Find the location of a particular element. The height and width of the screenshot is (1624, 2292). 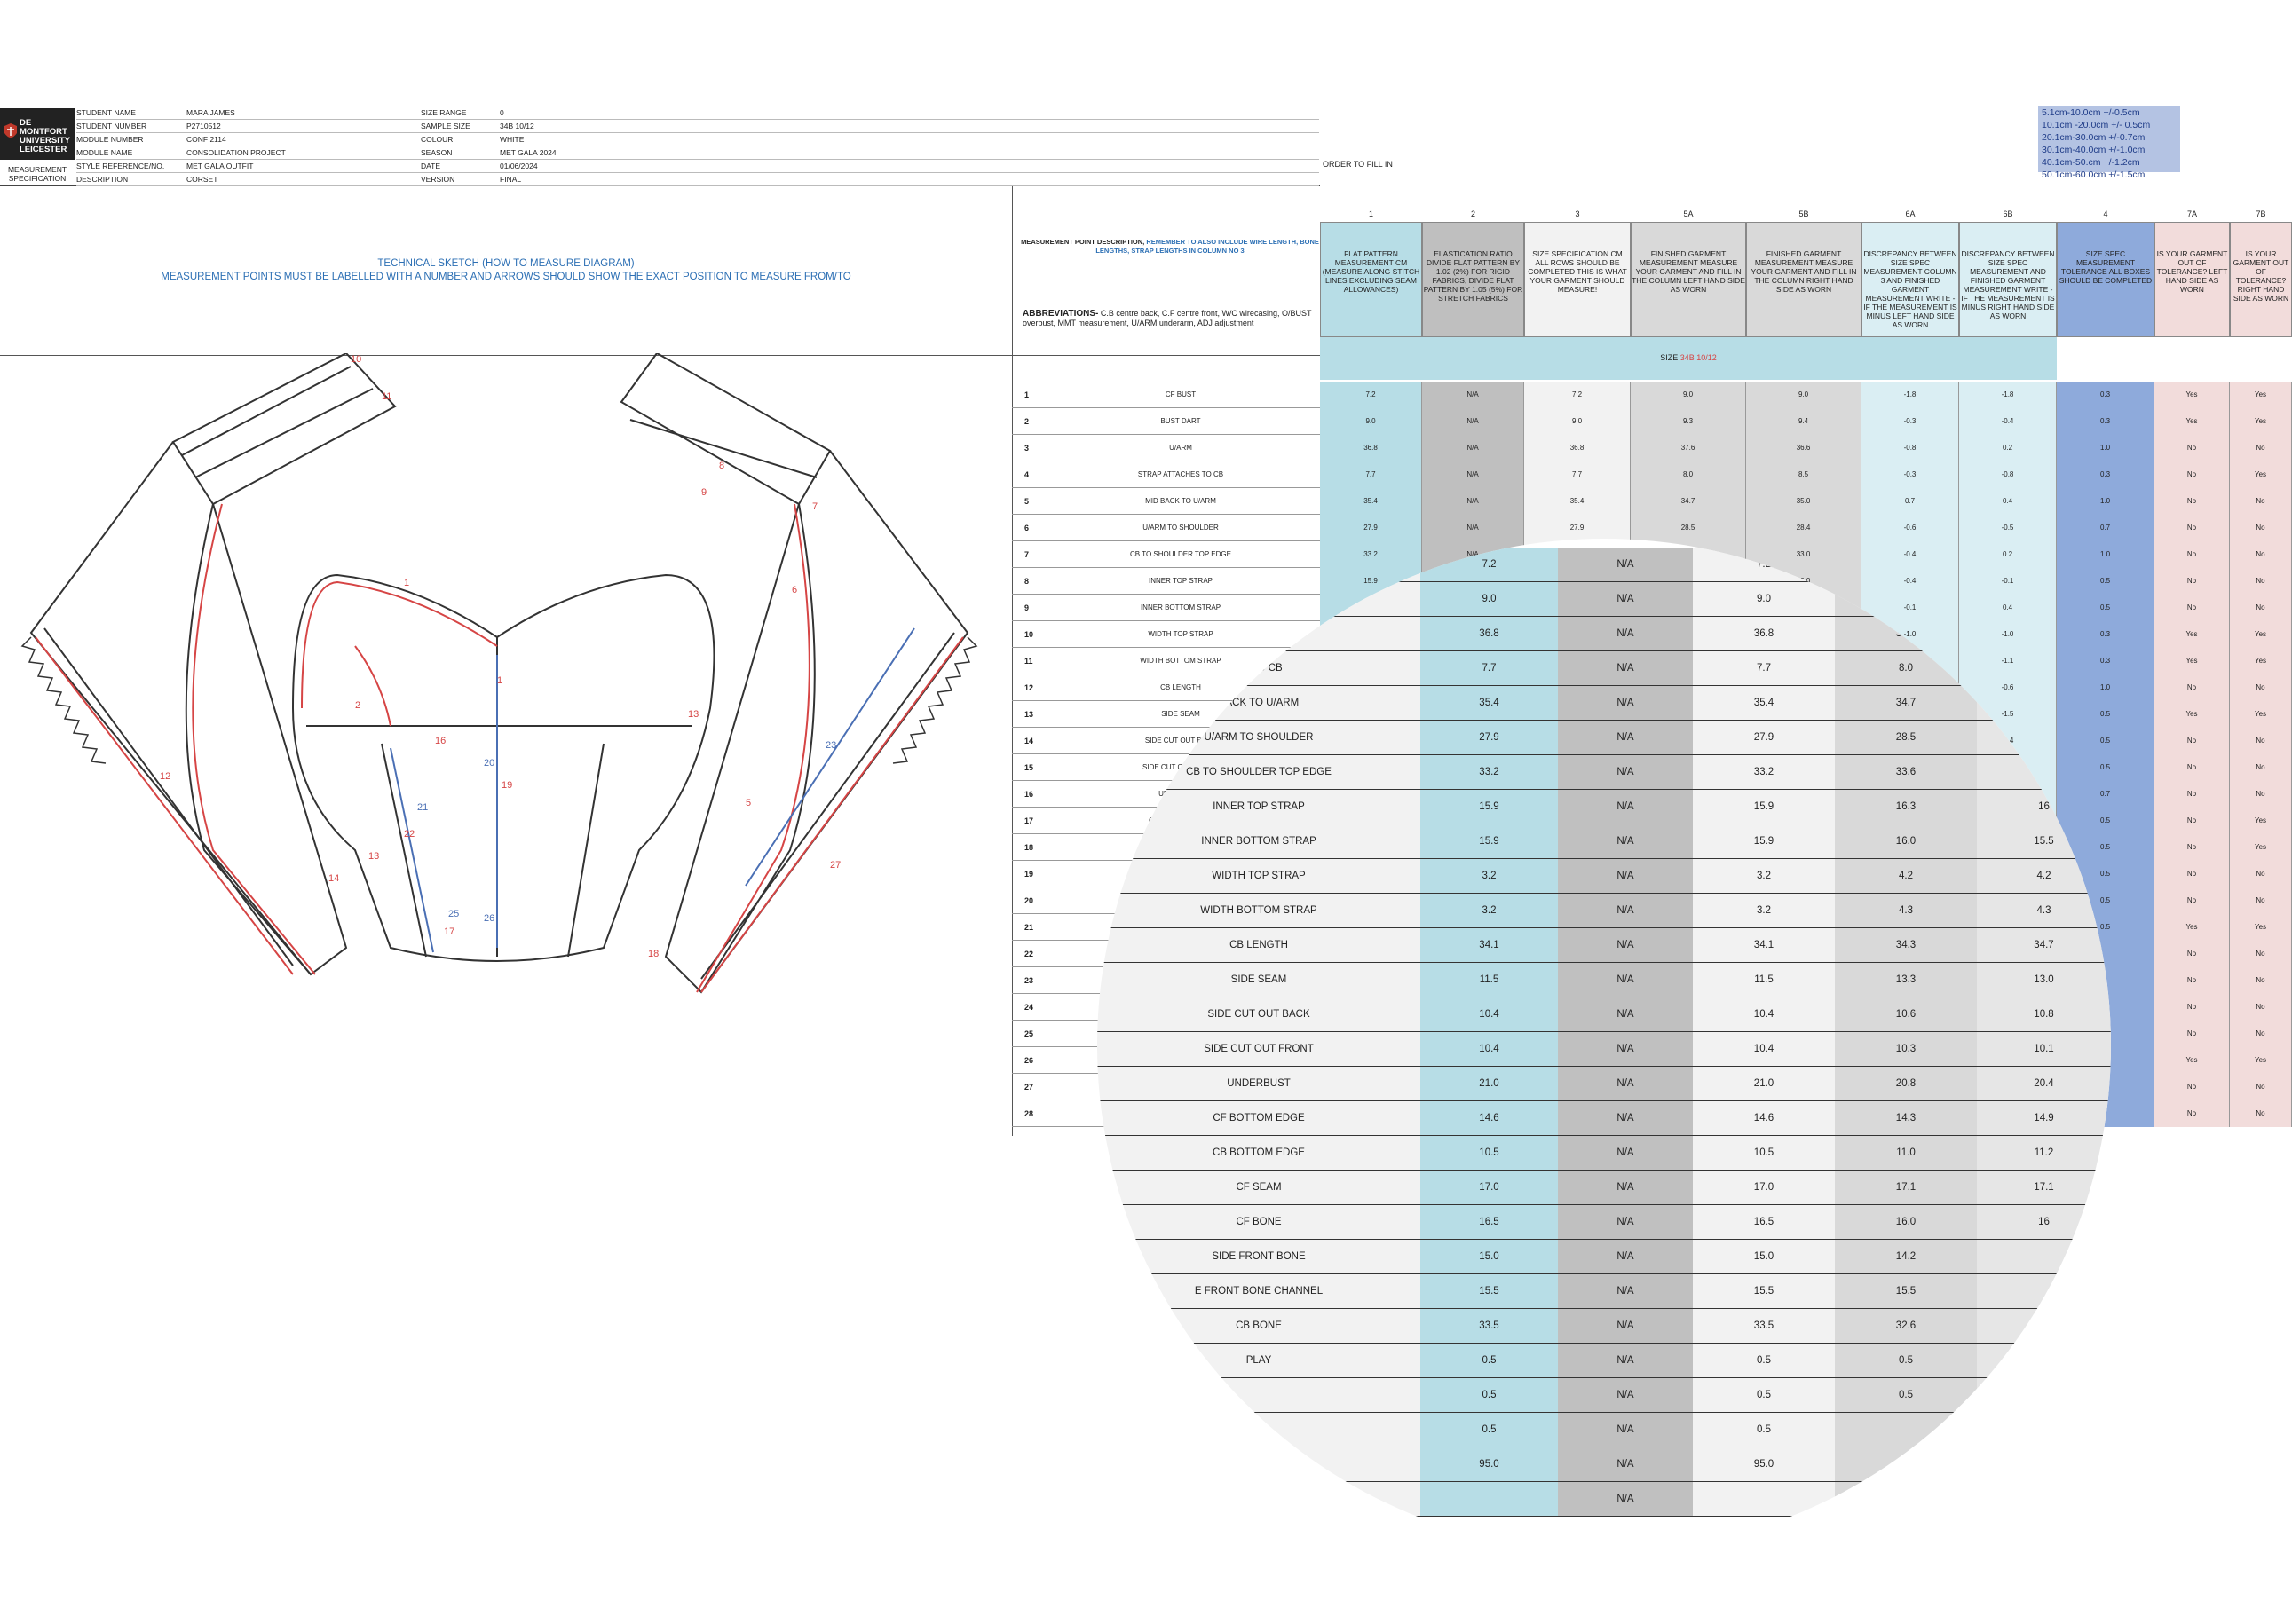

magnified-row: 7.2 N/A 7.2 is located at coordinates (1604, 565).